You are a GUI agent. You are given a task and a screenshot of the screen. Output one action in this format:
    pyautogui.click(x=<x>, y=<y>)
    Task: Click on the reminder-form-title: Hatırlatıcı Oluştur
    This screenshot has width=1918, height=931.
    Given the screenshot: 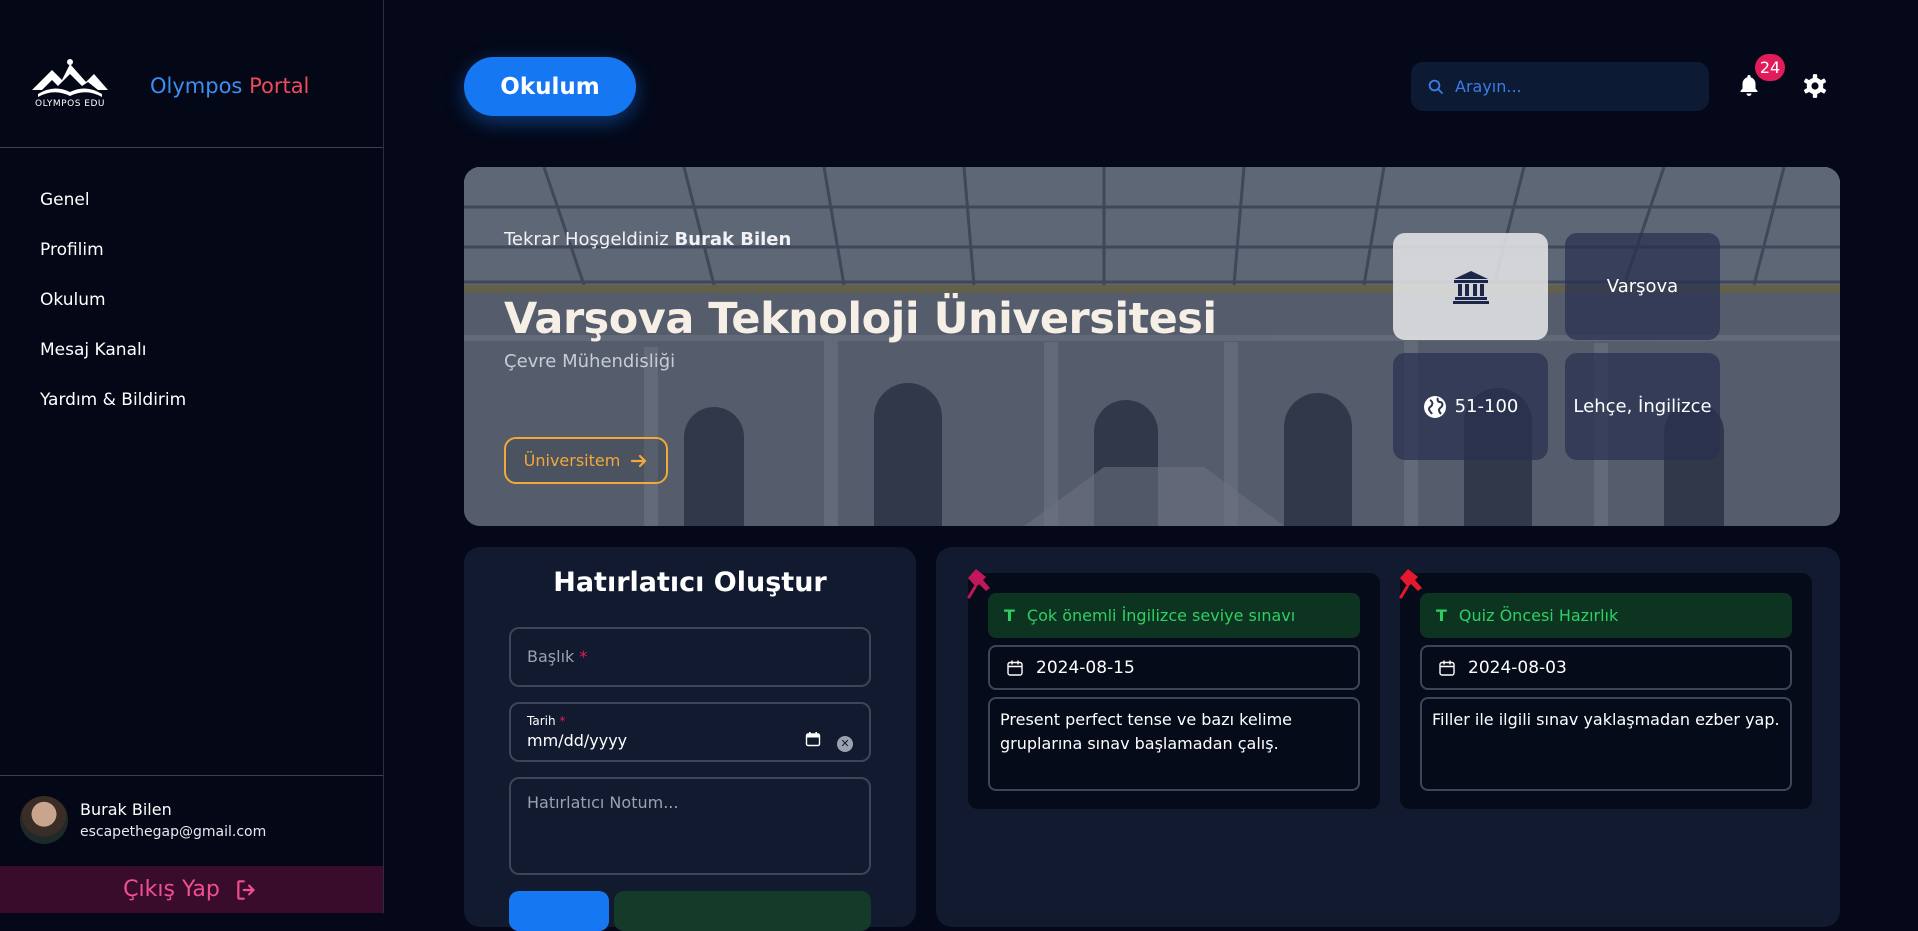 What is the action you would take?
    pyautogui.click(x=690, y=582)
    